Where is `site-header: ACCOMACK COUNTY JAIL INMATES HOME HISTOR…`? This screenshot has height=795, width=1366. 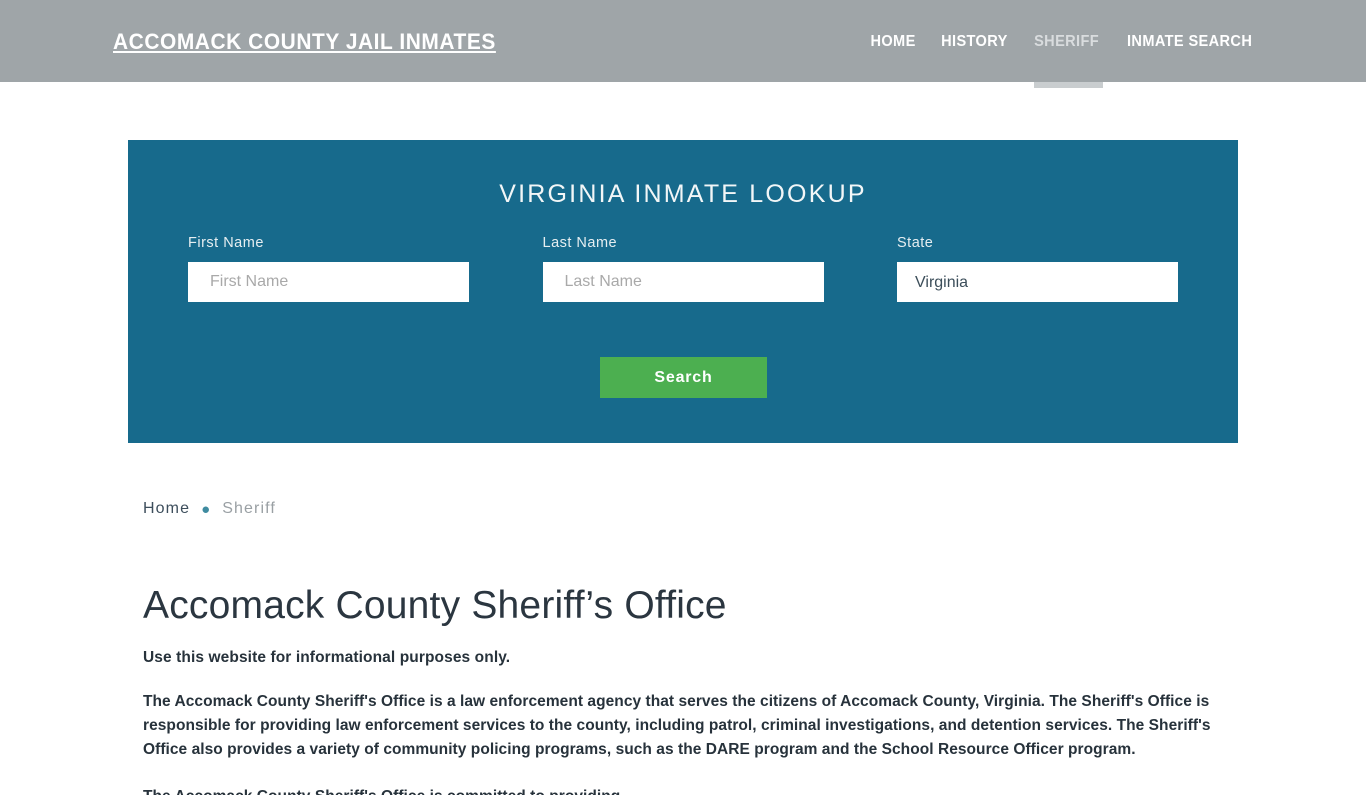 site-header: ACCOMACK COUNTY JAIL INMATES HOME HISTOR… is located at coordinates (683, 44).